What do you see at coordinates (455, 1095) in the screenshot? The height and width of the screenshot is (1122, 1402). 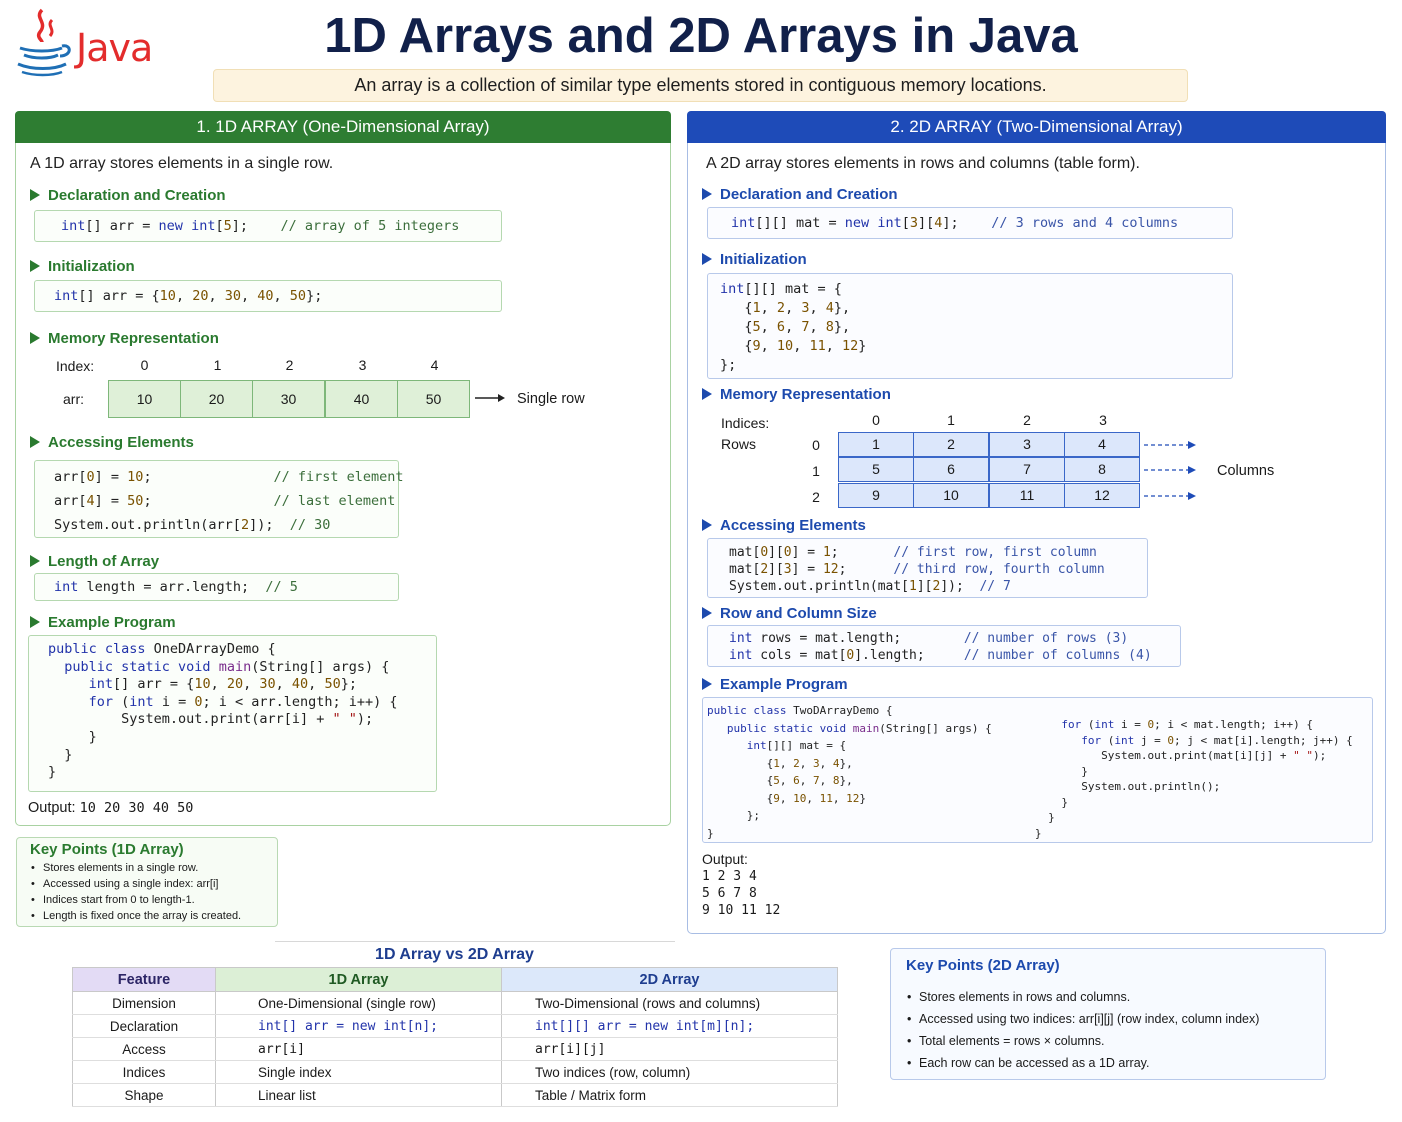 I see `table-row: Shape Linear list Table / Matrix form` at bounding box center [455, 1095].